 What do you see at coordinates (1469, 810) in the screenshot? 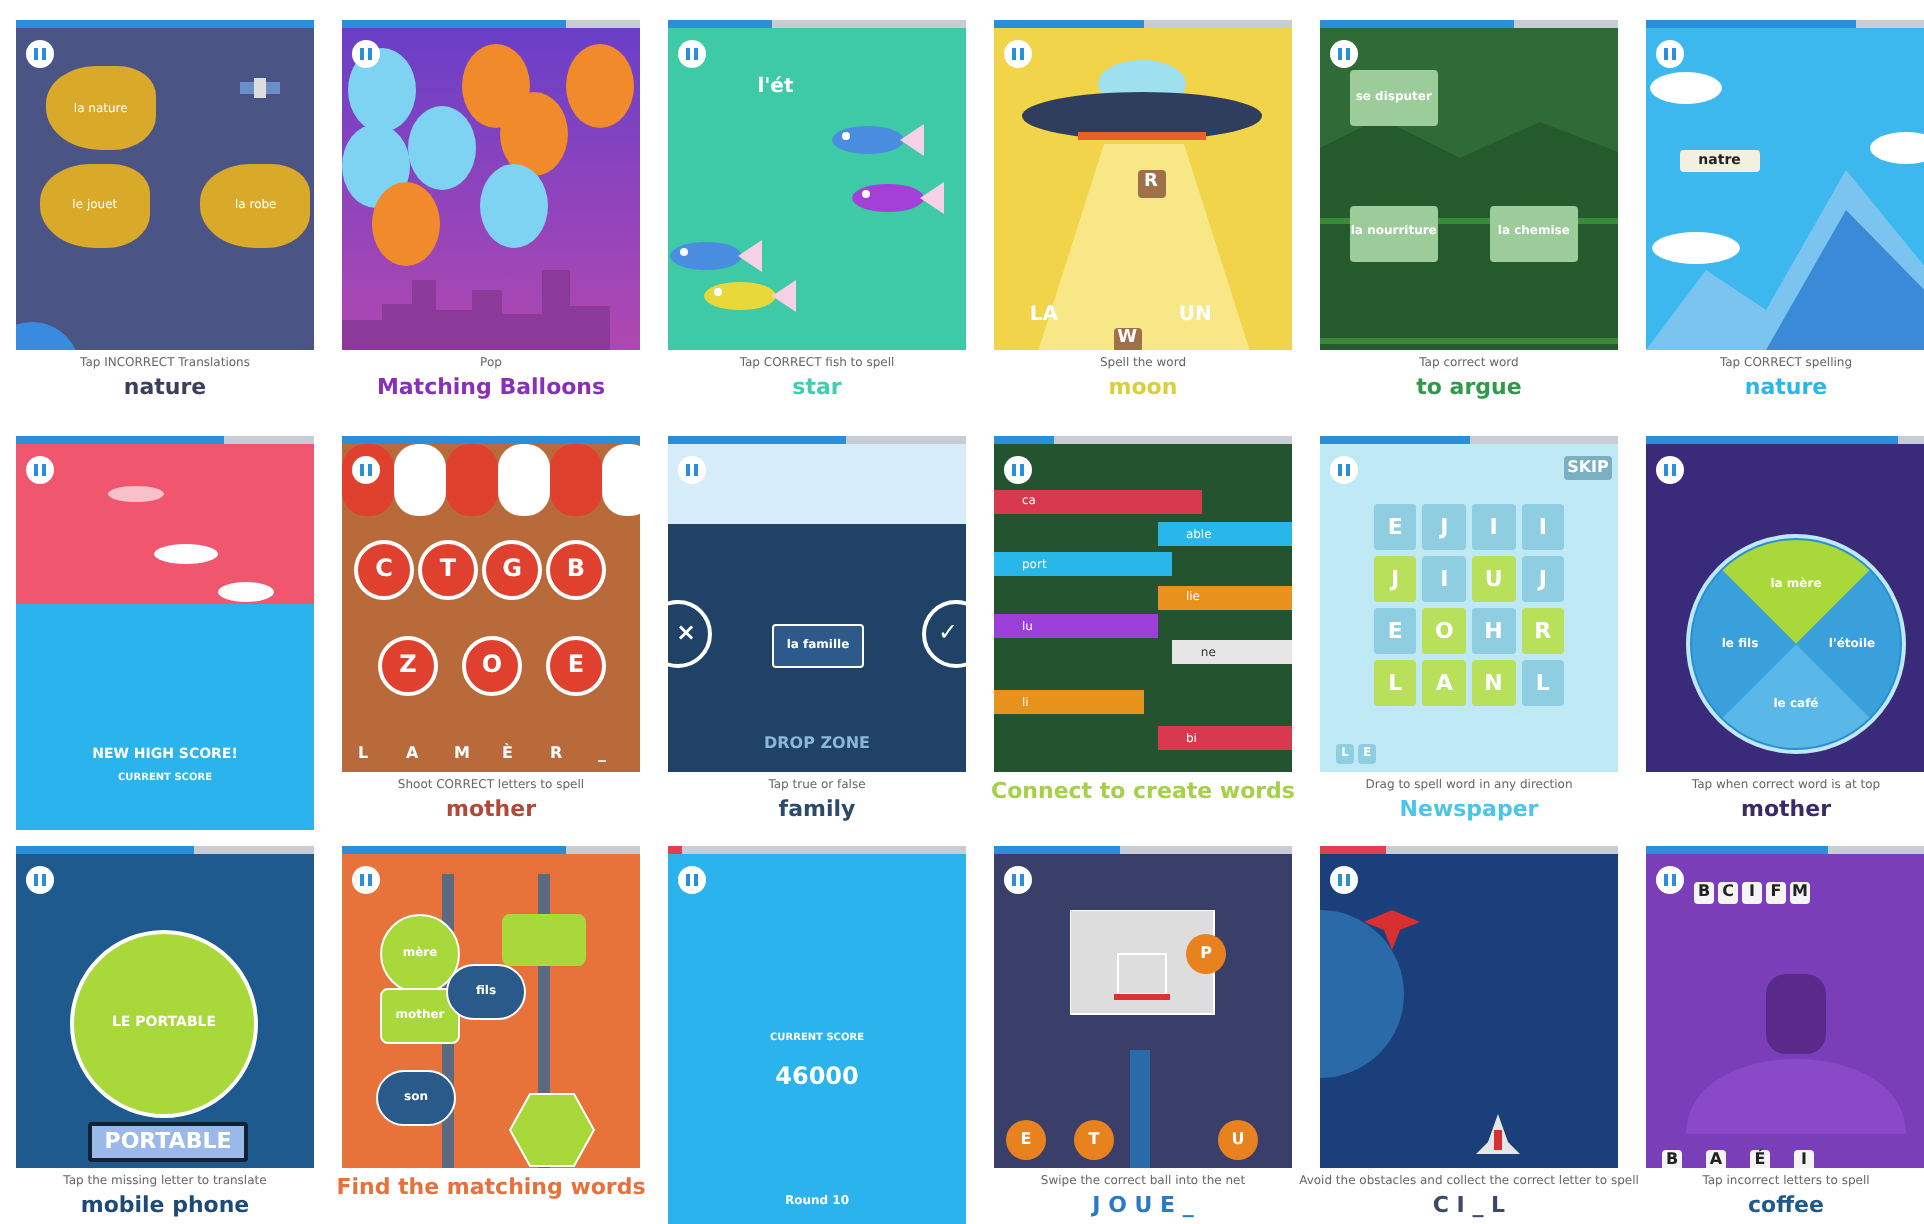
I see `target-word: Newspaper` at bounding box center [1469, 810].